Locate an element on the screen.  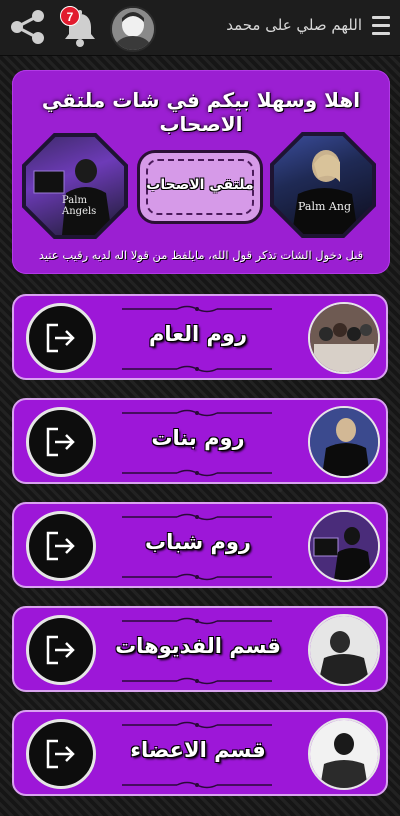
room-card-videos: قسم الفديوهات is located at coordinates (200, 649).